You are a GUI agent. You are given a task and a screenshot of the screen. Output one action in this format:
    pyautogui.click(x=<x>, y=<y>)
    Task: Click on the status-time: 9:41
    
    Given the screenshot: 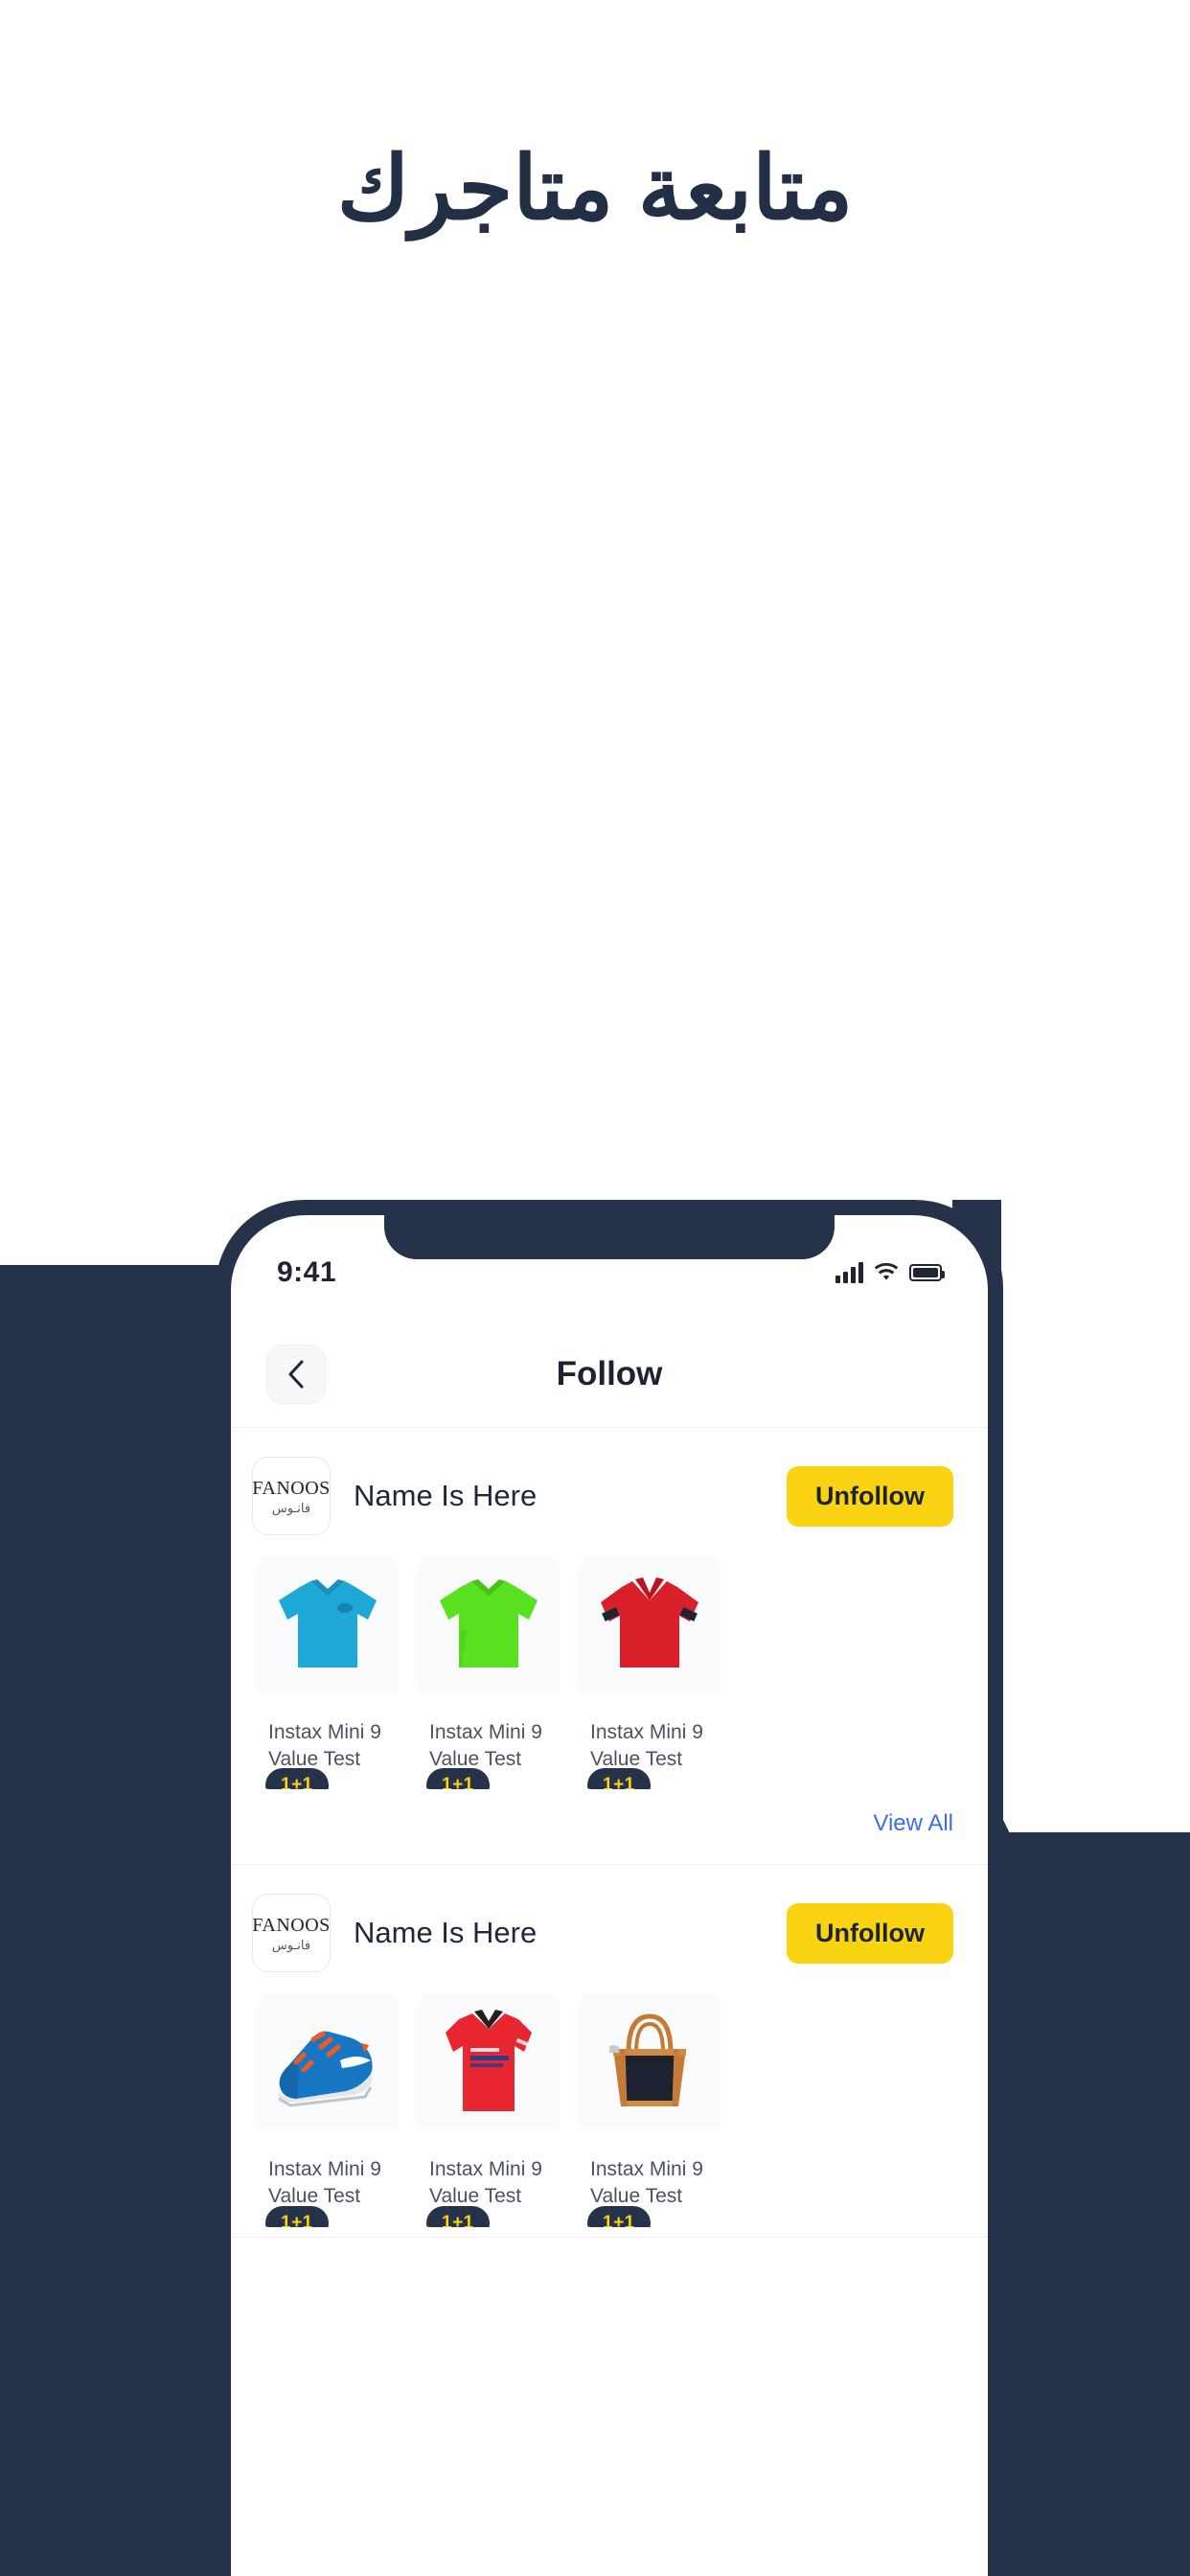 What is the action you would take?
    pyautogui.click(x=307, y=1272)
    